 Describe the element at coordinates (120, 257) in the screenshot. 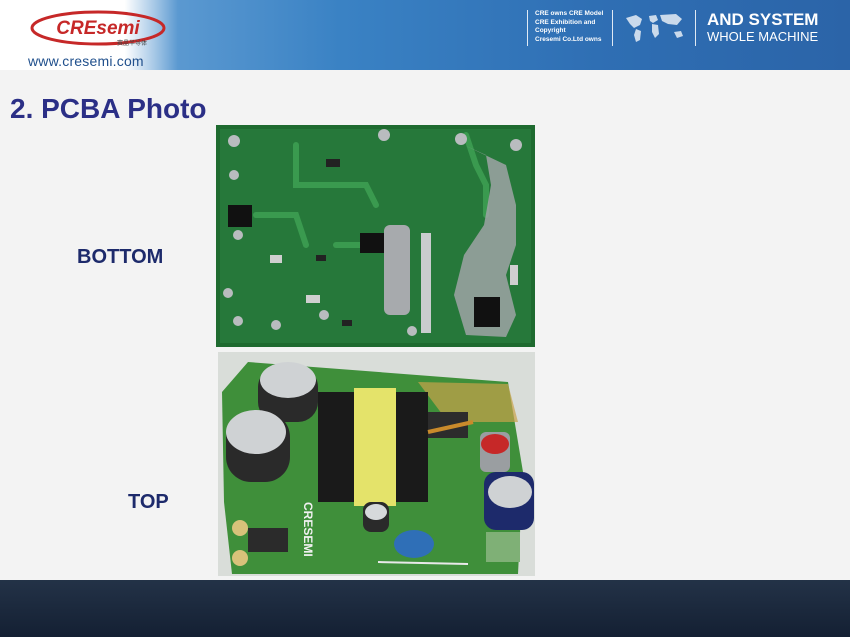

I see `bottom-label: BOTTOM` at that location.